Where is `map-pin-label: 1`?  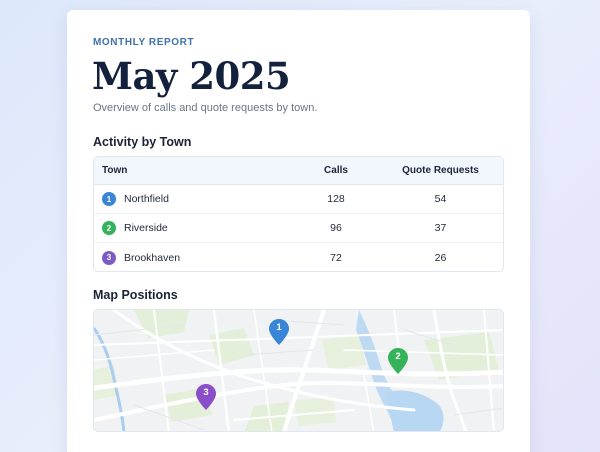 map-pin-label: 1 is located at coordinates (279, 327).